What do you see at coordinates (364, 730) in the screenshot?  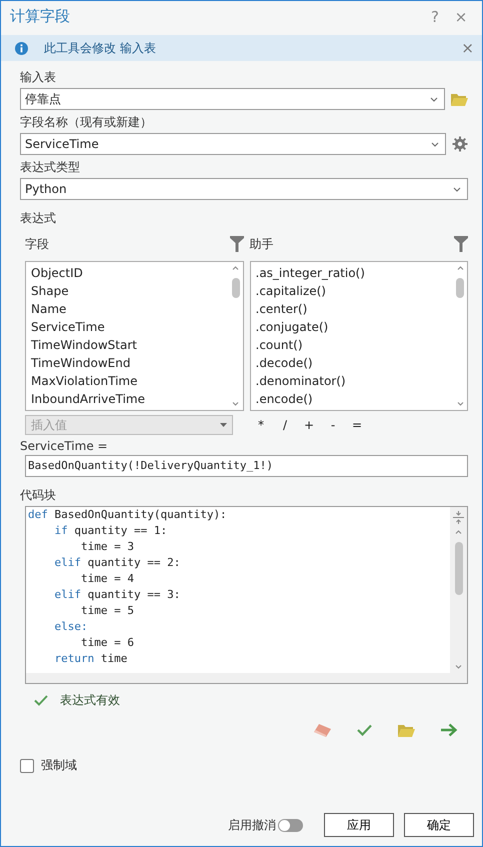 I see `check-icon` at bounding box center [364, 730].